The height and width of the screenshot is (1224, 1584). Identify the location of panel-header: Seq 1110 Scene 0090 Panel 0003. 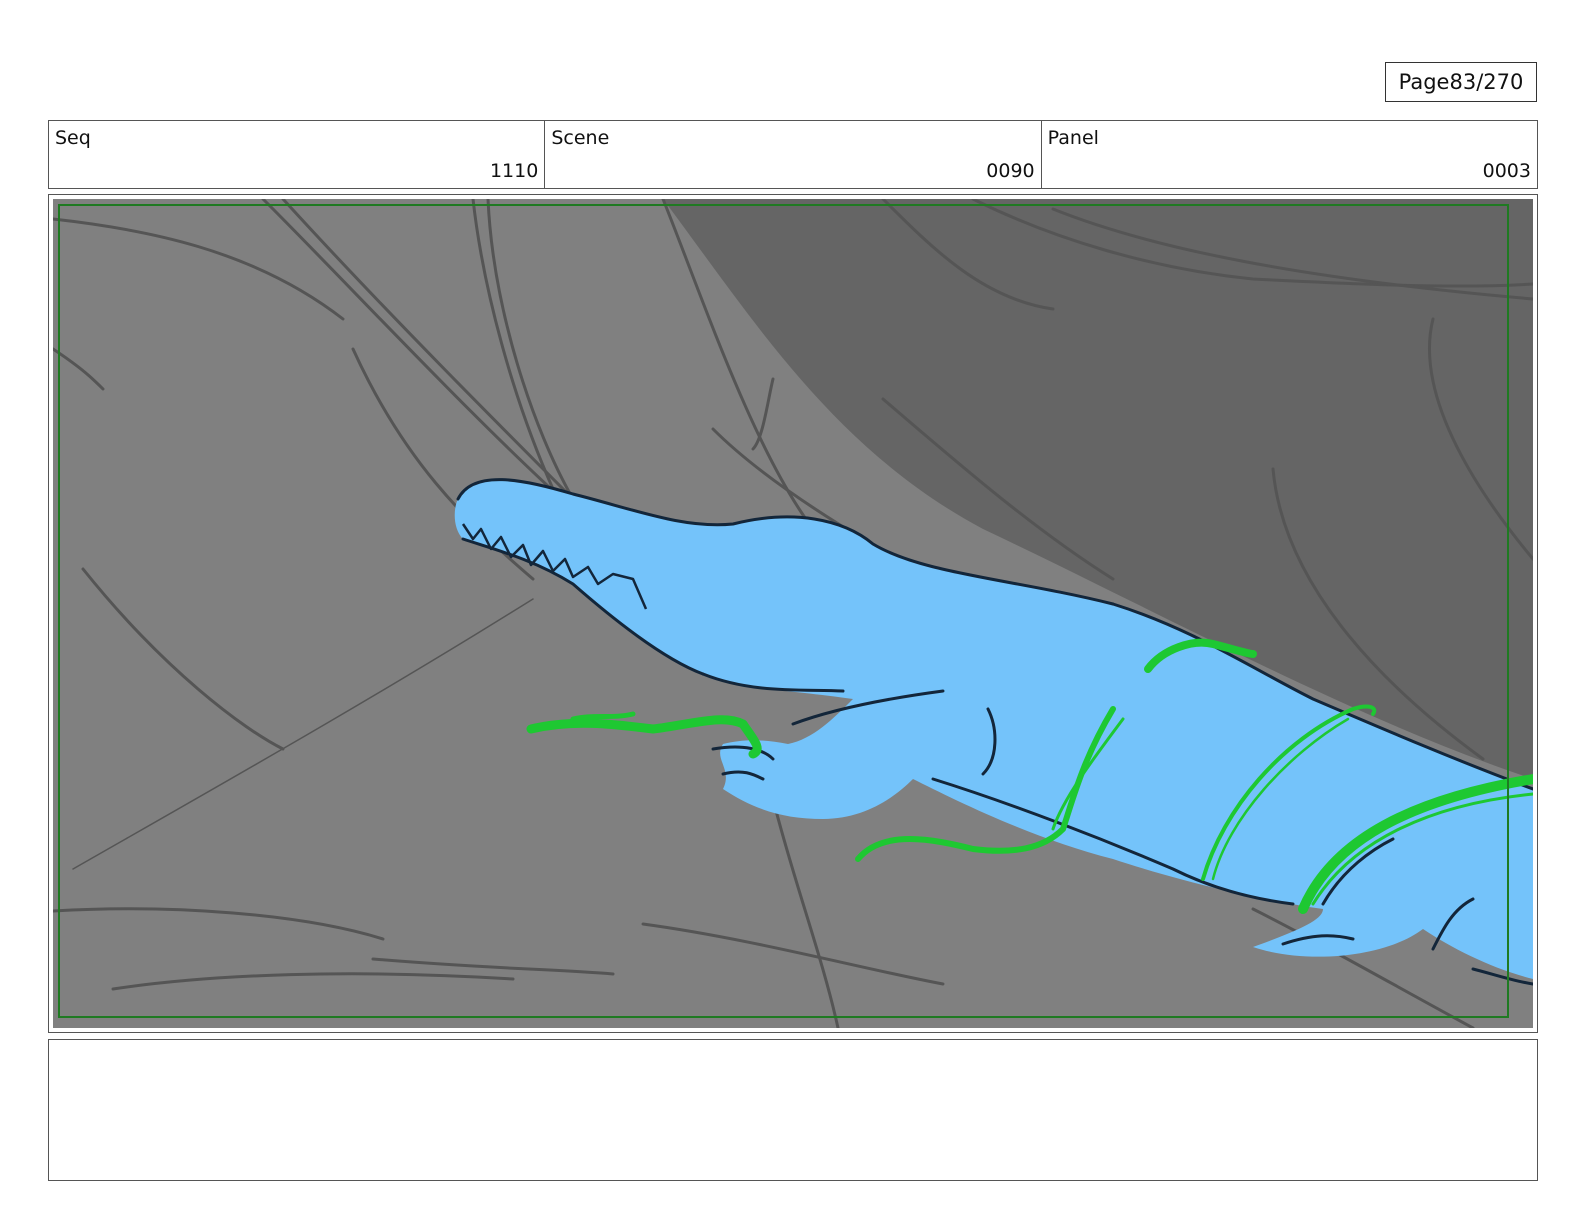
(793, 154).